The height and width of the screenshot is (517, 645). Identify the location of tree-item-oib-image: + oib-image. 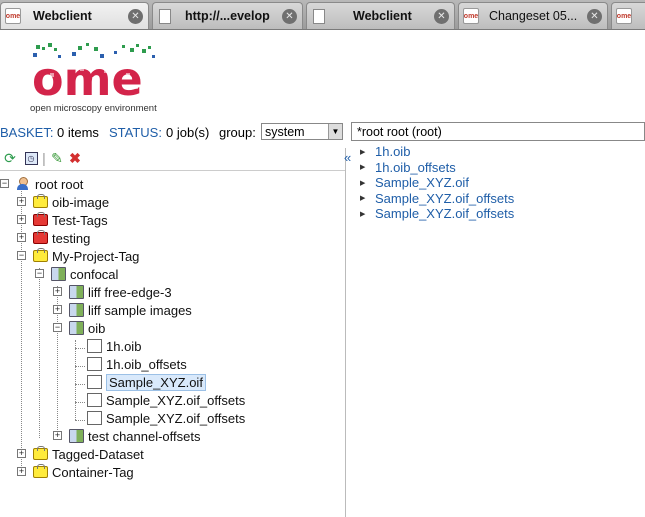
(63, 202).